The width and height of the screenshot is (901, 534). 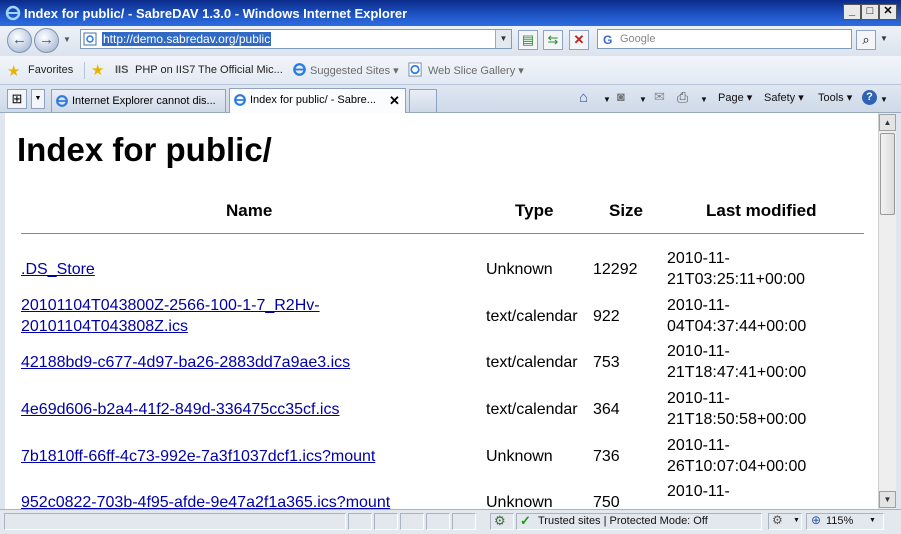 I want to click on header-divider, so click(x=442, y=233).